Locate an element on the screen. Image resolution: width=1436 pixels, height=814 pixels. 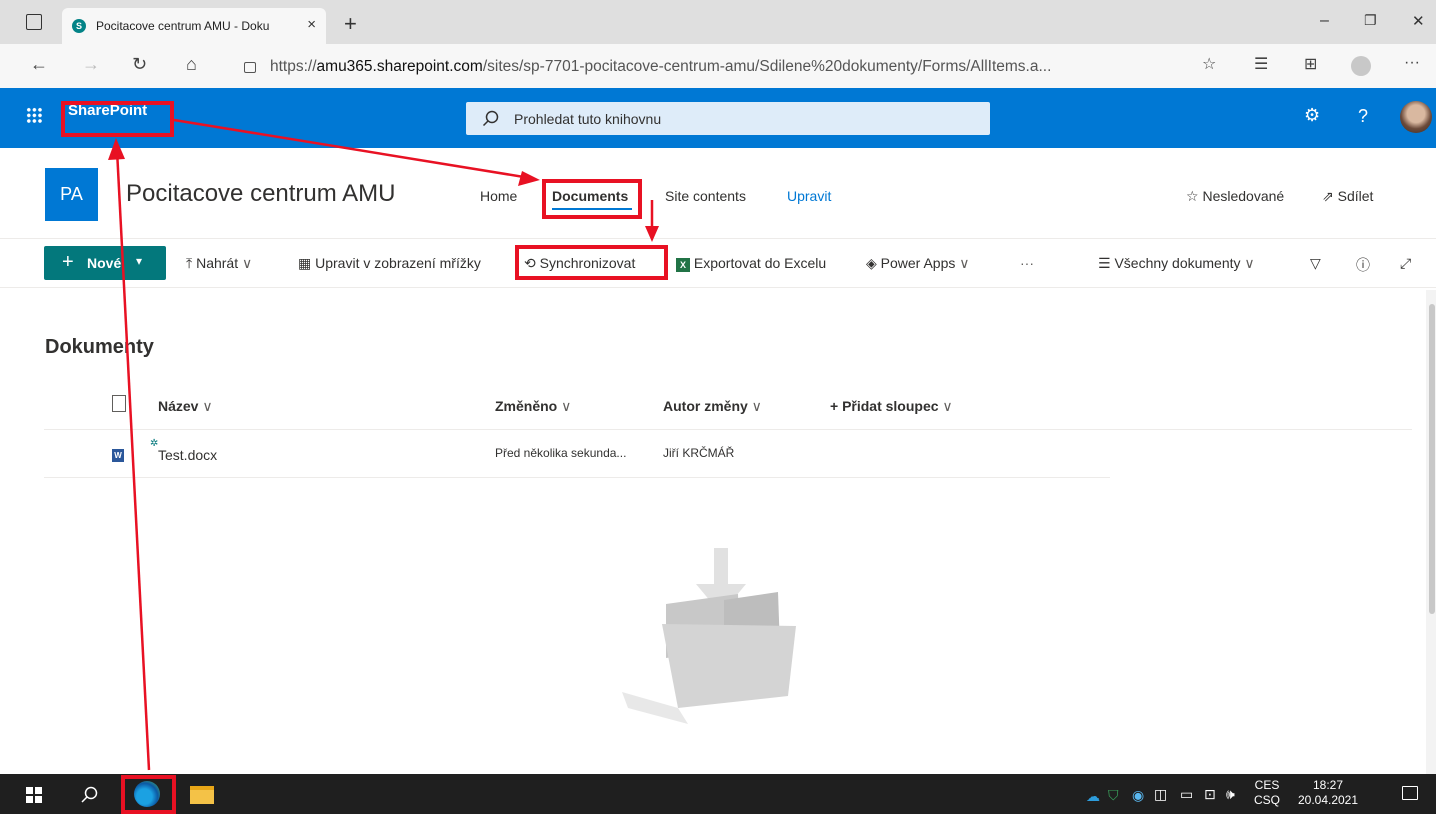
column-header-modified: Změněno ∨ is located at coordinates (533, 406).